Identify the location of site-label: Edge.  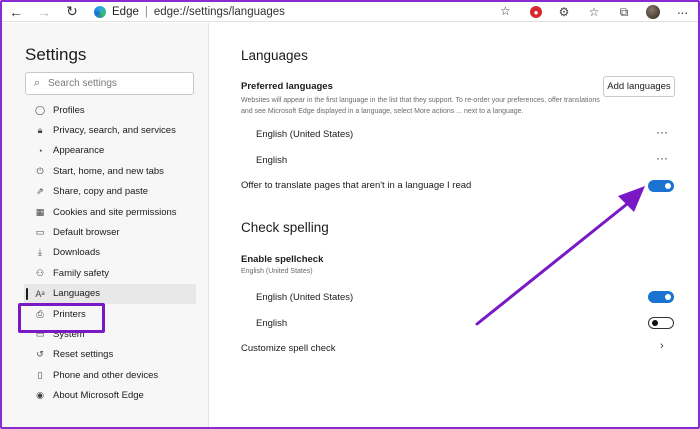
(125, 12).